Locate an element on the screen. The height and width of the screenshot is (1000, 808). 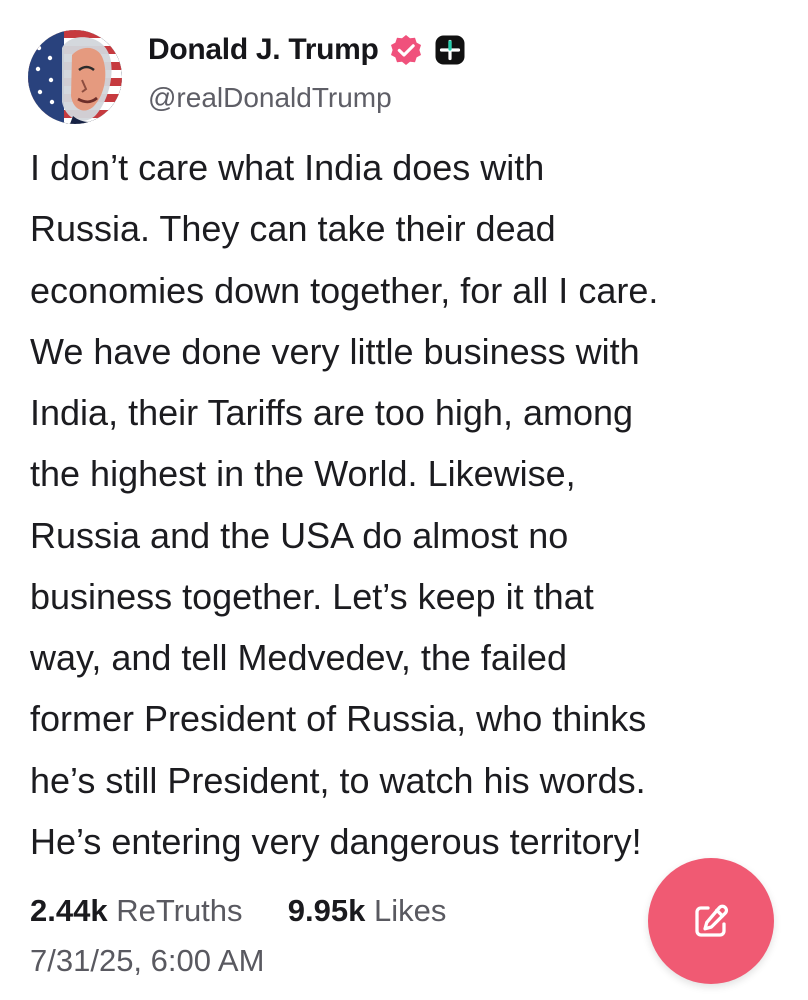
author-display-name: Donald J. Trump is located at coordinates (263, 50).